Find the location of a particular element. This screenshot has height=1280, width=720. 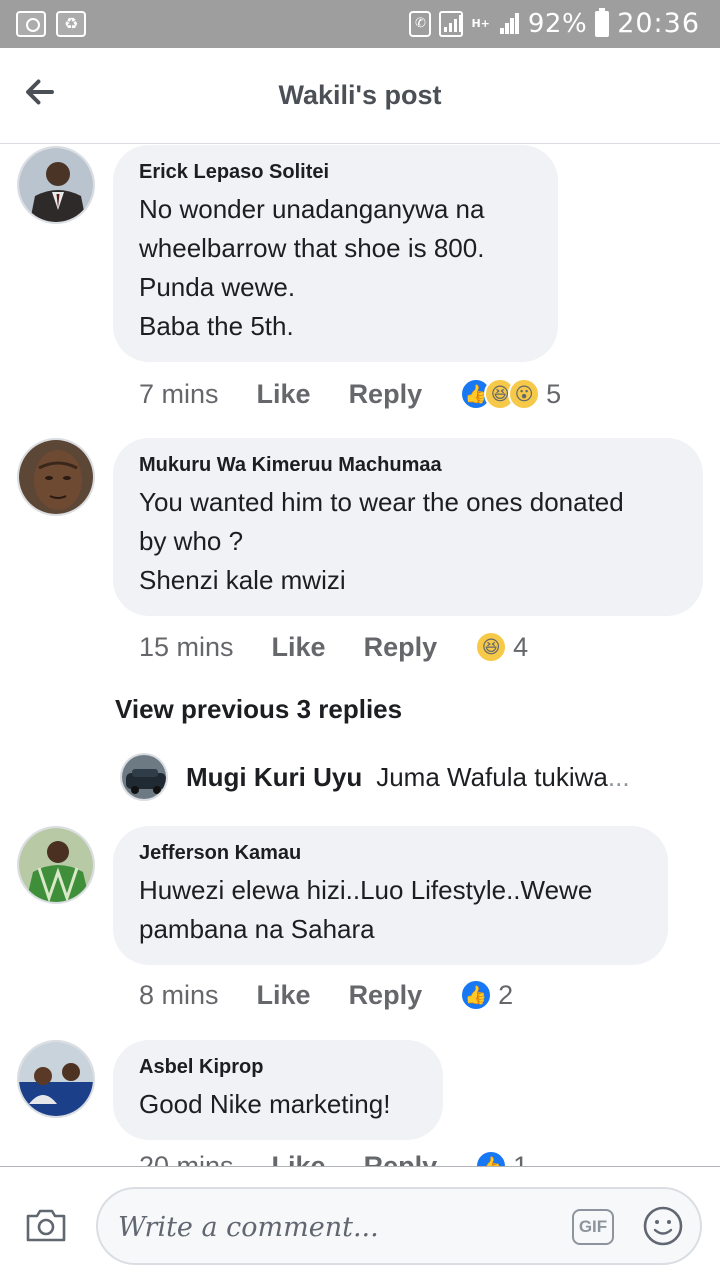

comment-time: 8 mins is located at coordinates (179, 995).